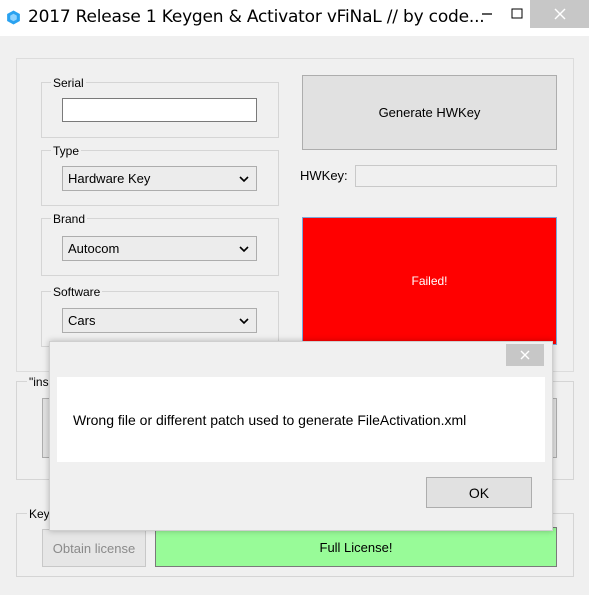 Image resolution: width=589 pixels, height=595 pixels. What do you see at coordinates (68, 83) in the screenshot?
I see `serial-label: Serial` at bounding box center [68, 83].